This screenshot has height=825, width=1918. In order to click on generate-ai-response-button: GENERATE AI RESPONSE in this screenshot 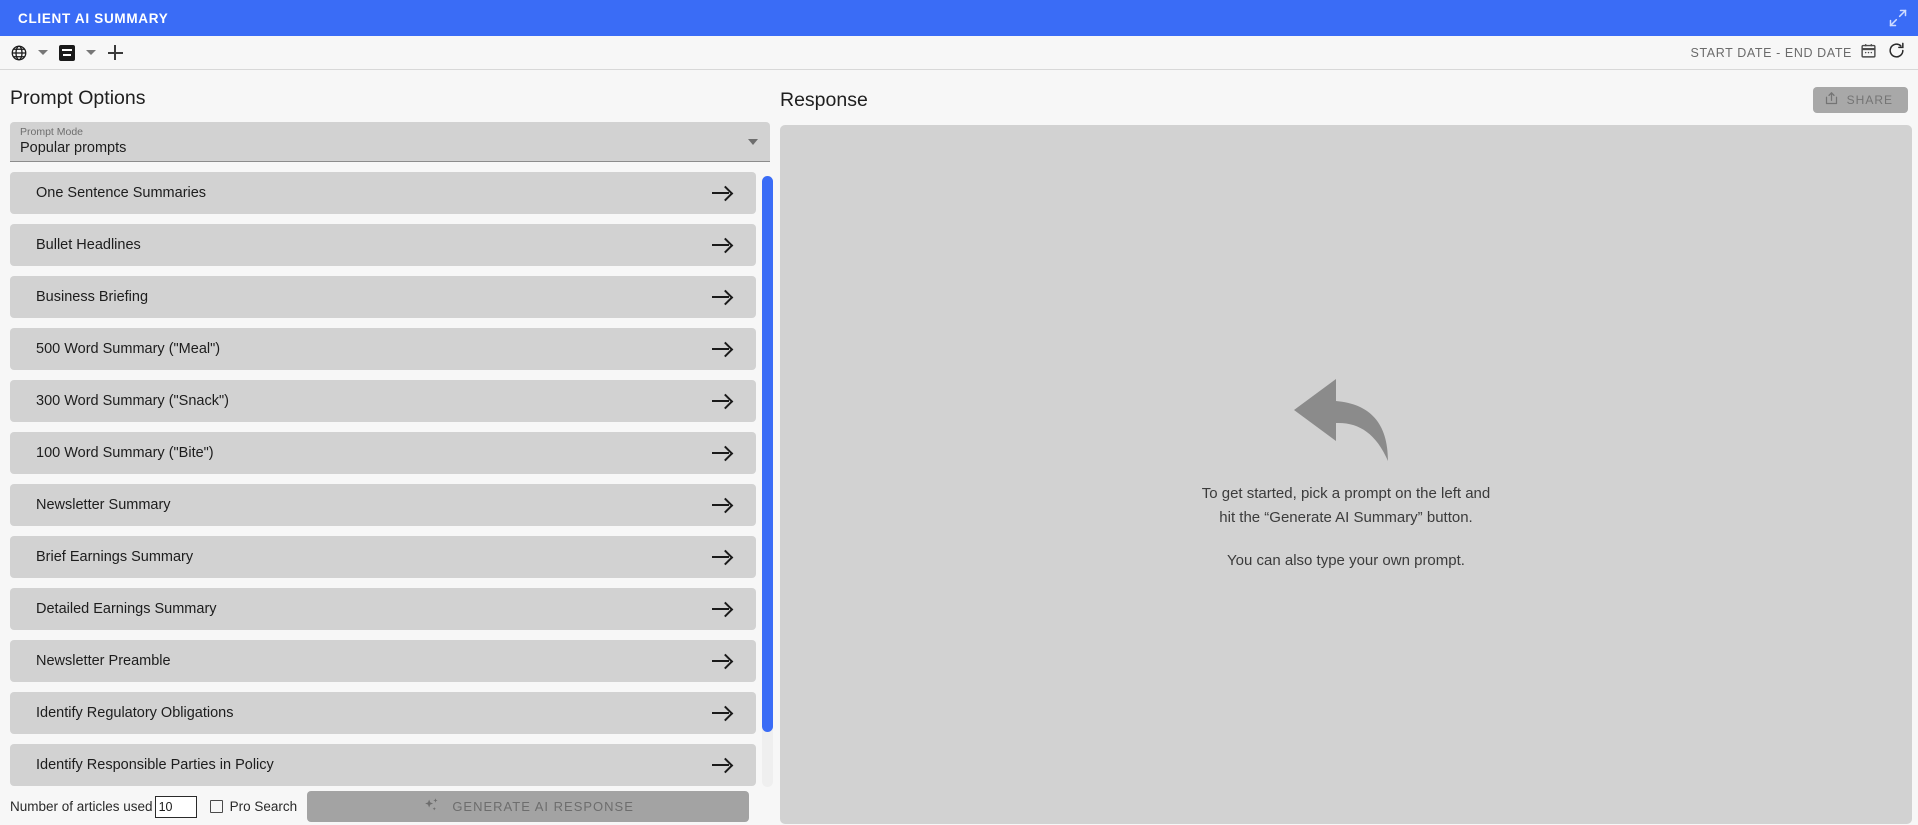, I will do `click(528, 806)`.